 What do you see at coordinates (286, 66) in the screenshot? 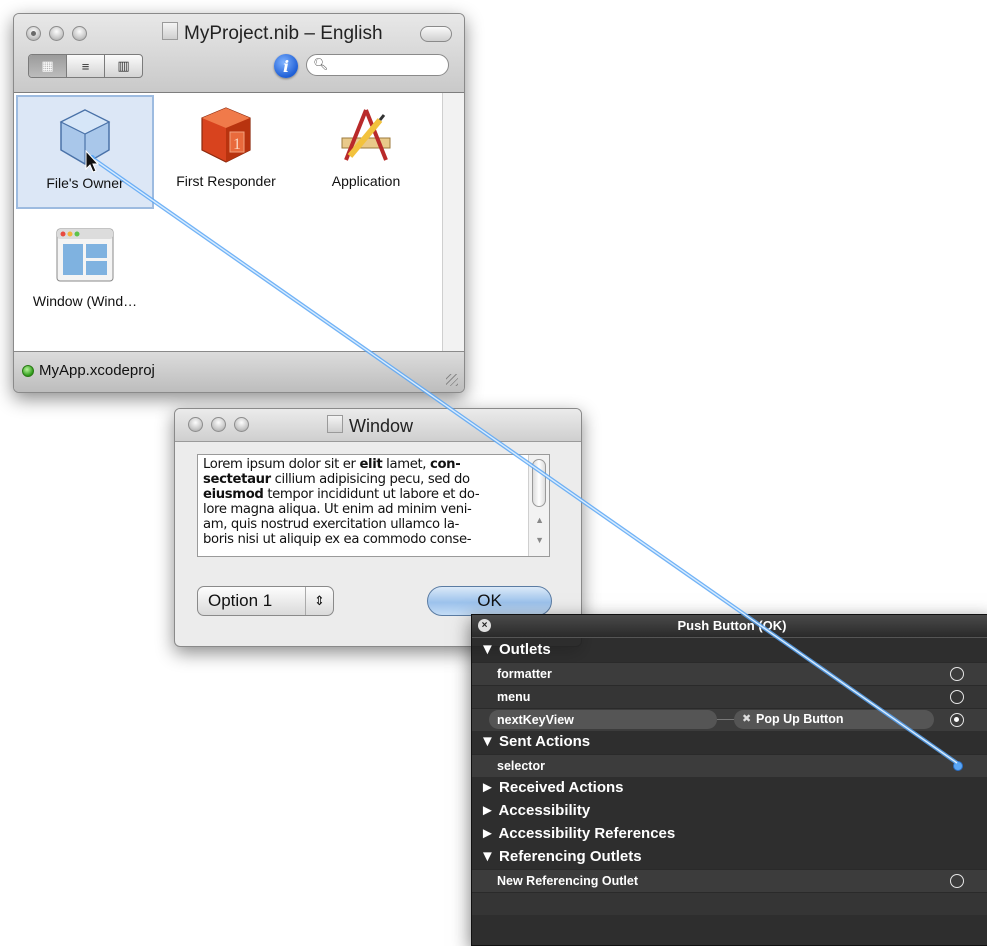
I see `info-icon: i` at bounding box center [286, 66].